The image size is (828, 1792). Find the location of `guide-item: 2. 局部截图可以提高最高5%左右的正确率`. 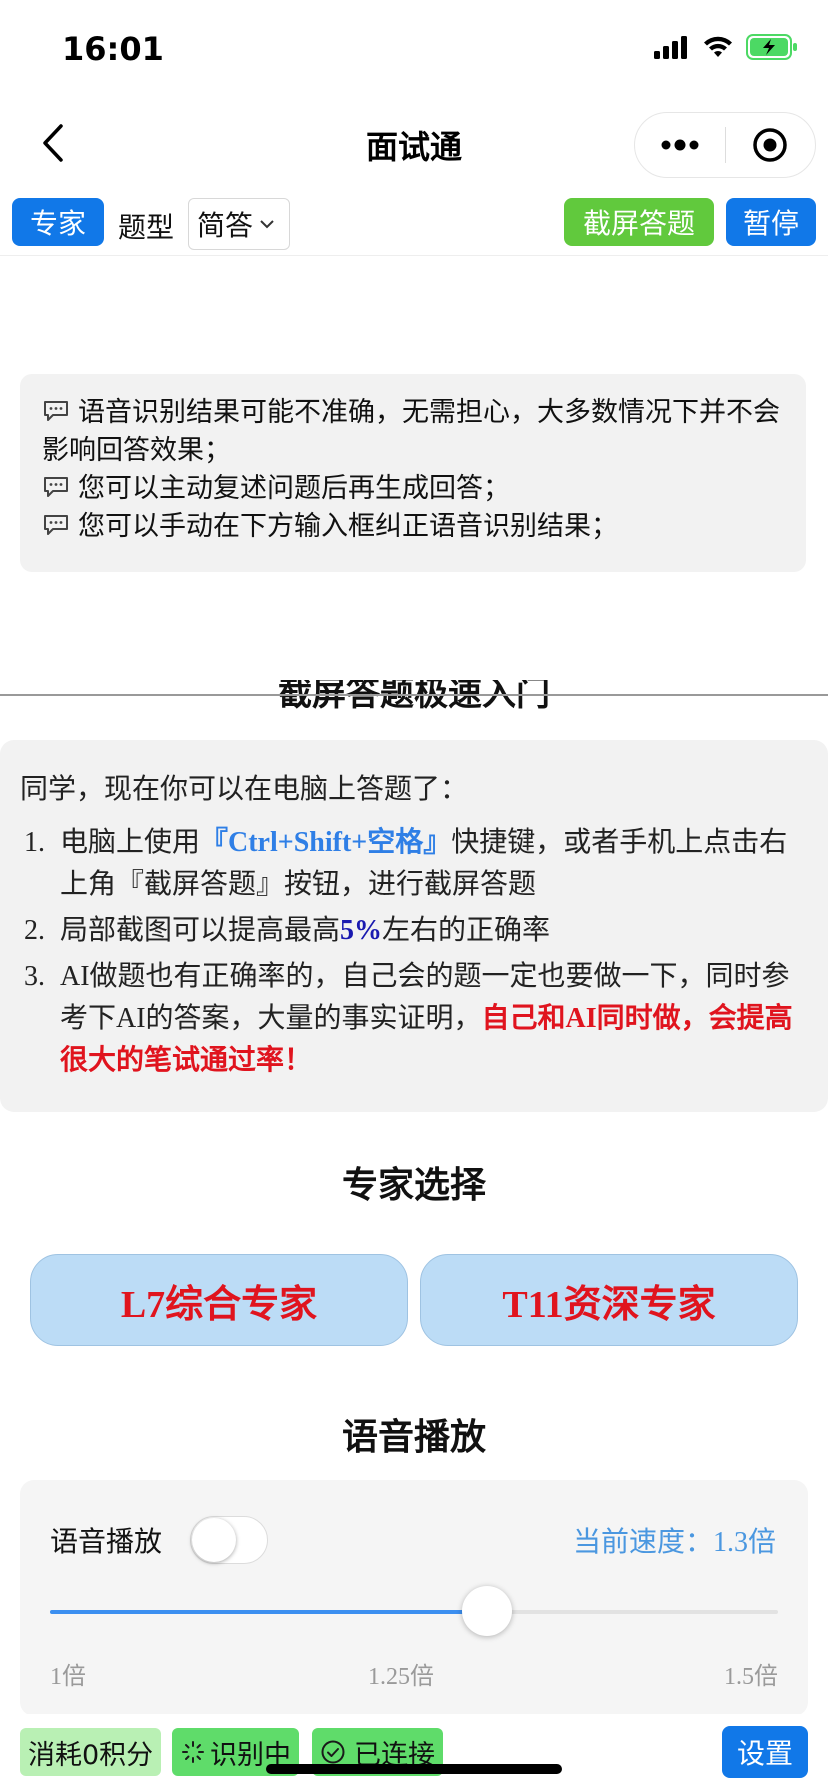

guide-item: 2. 局部截图可以提高最高5%左右的正确率 is located at coordinates (414, 931).